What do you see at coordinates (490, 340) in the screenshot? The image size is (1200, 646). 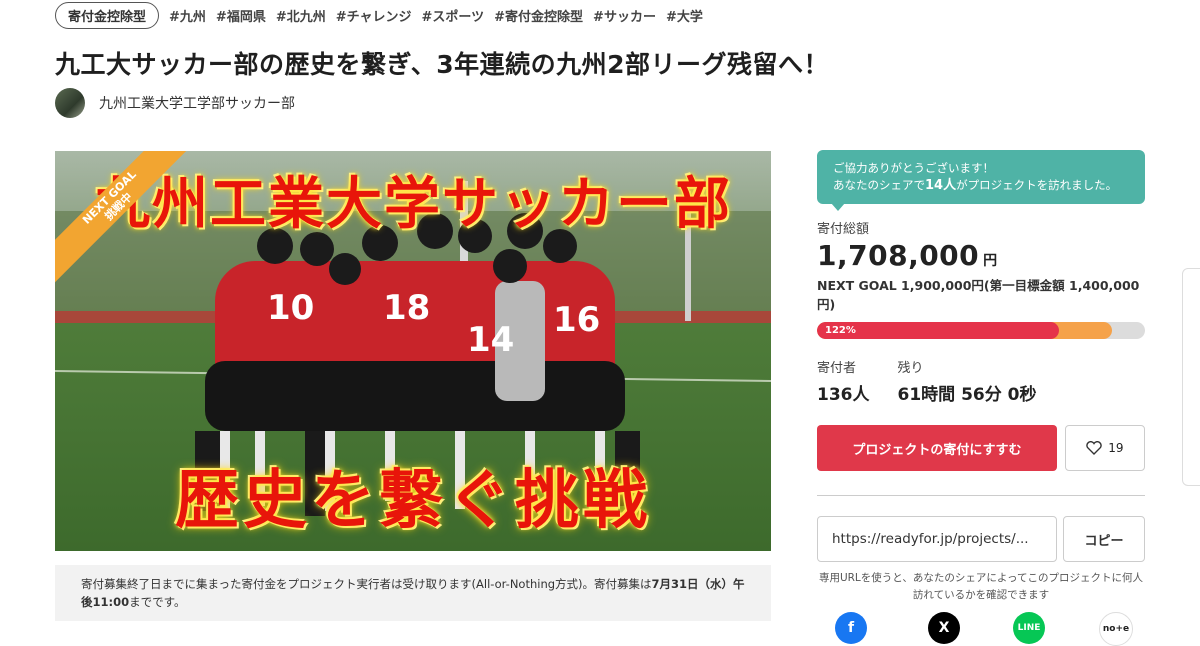 I see `jersey-number: 14` at bounding box center [490, 340].